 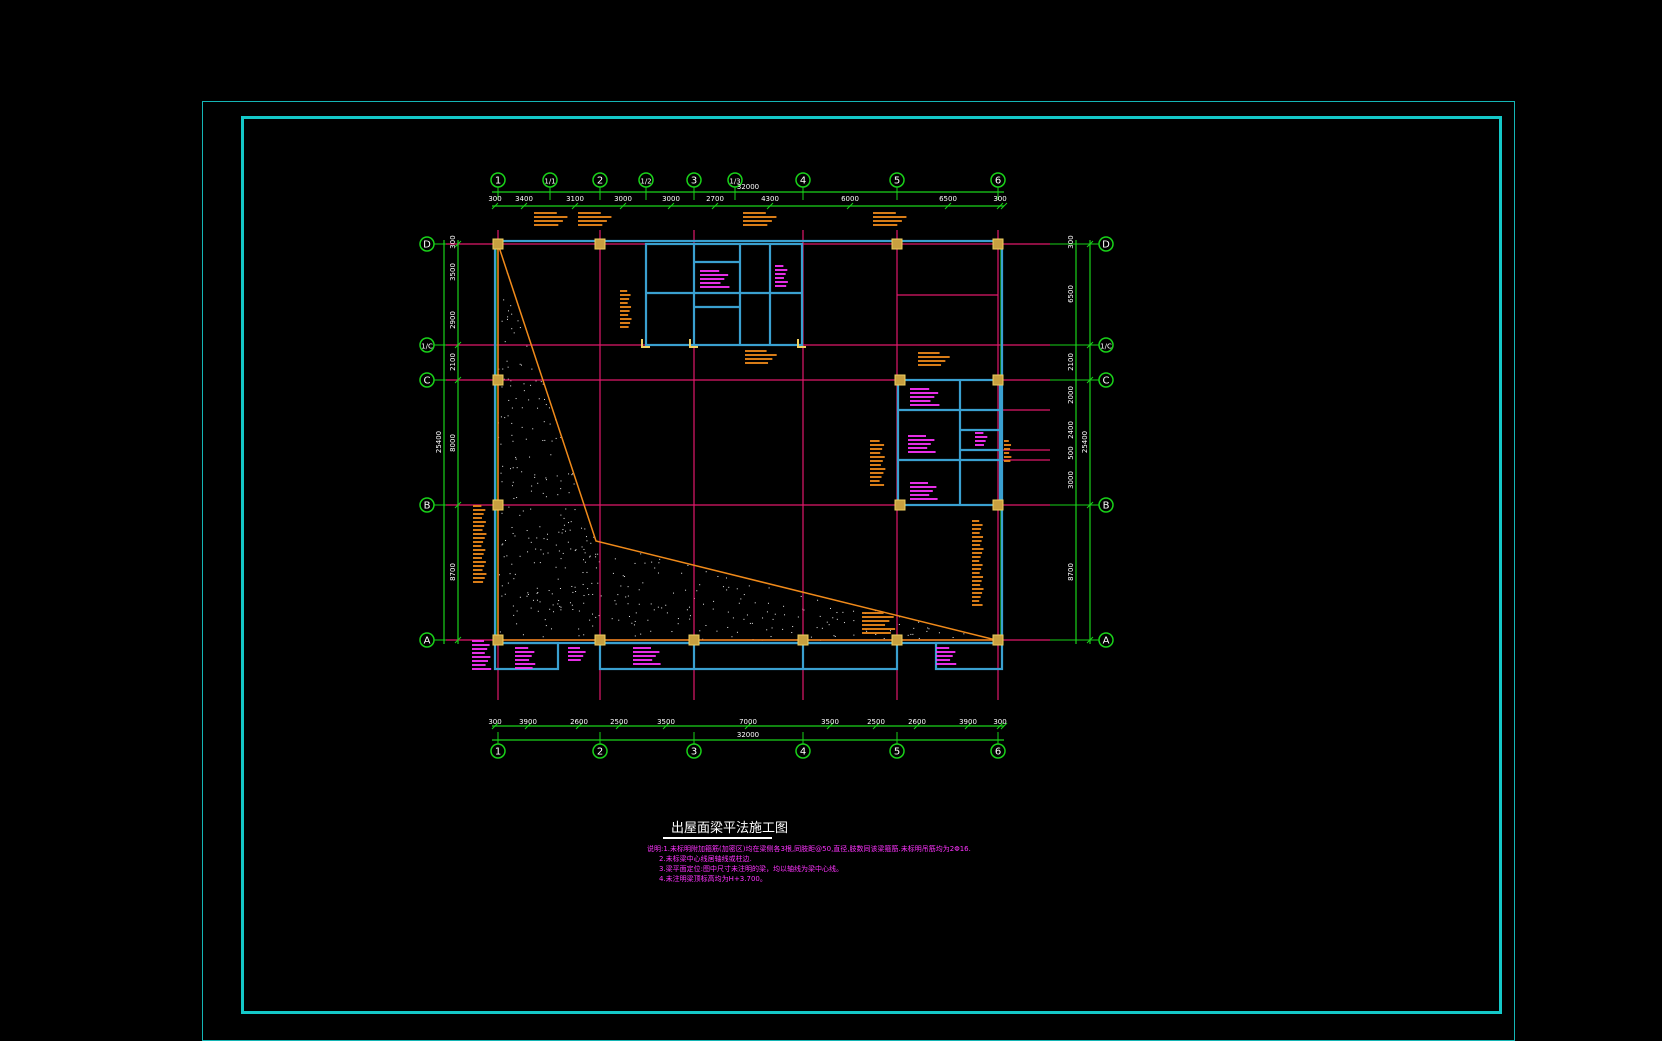 What do you see at coordinates (666, 722) in the screenshot?
I see `dim-bottom-seg: 3500` at bounding box center [666, 722].